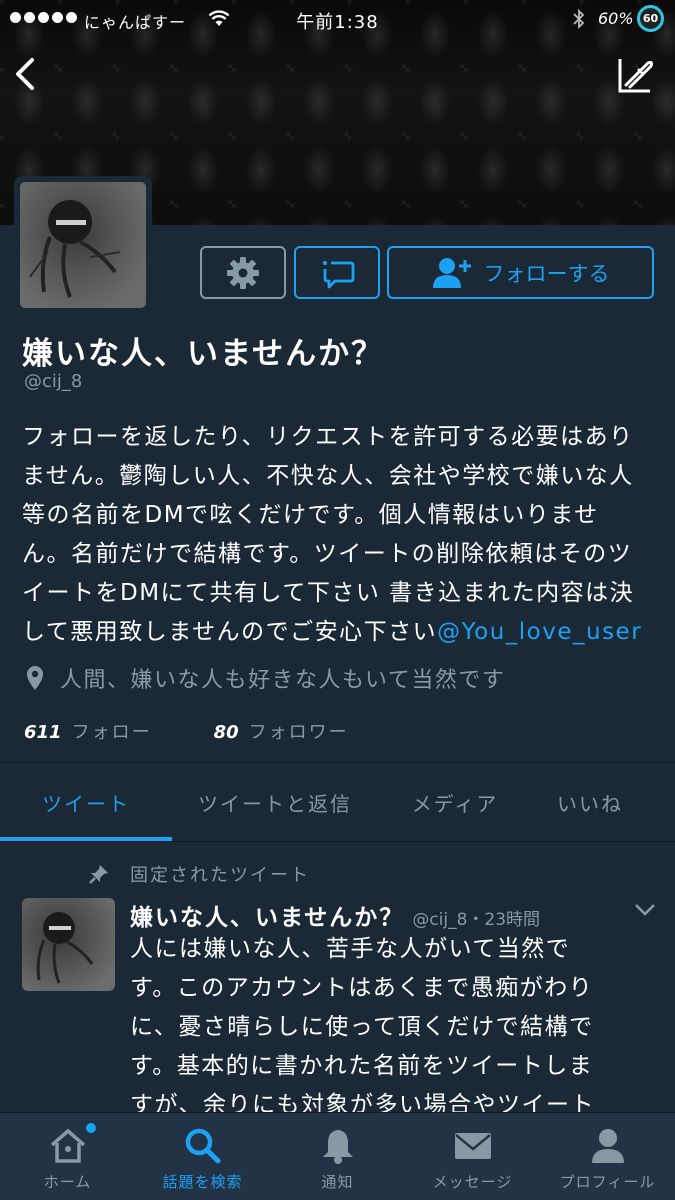  What do you see at coordinates (328, 437) in the screenshot?
I see `bio-line: フォローを返したり、リクエストを許可する必要はあり` at bounding box center [328, 437].